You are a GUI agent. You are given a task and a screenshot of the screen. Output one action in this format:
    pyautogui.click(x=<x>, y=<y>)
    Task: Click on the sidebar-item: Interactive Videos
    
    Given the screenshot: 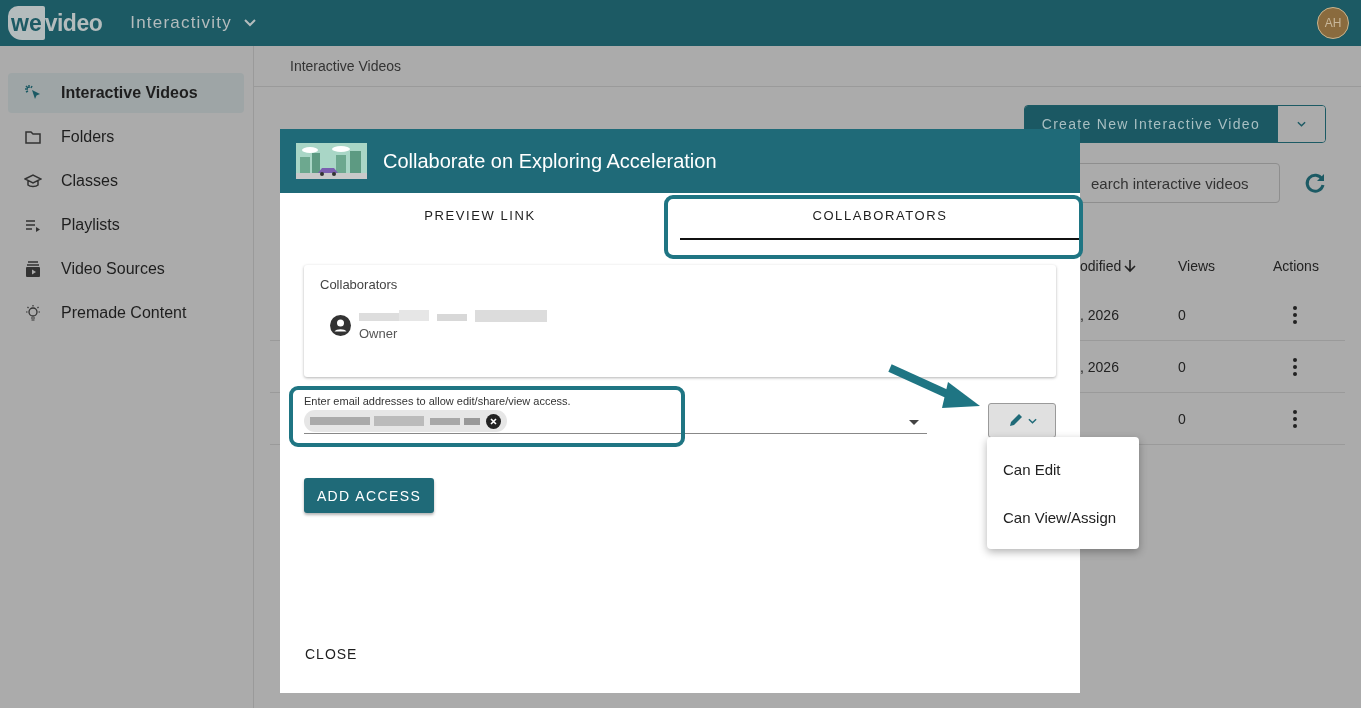 What is the action you would take?
    pyautogui.click(x=126, y=93)
    